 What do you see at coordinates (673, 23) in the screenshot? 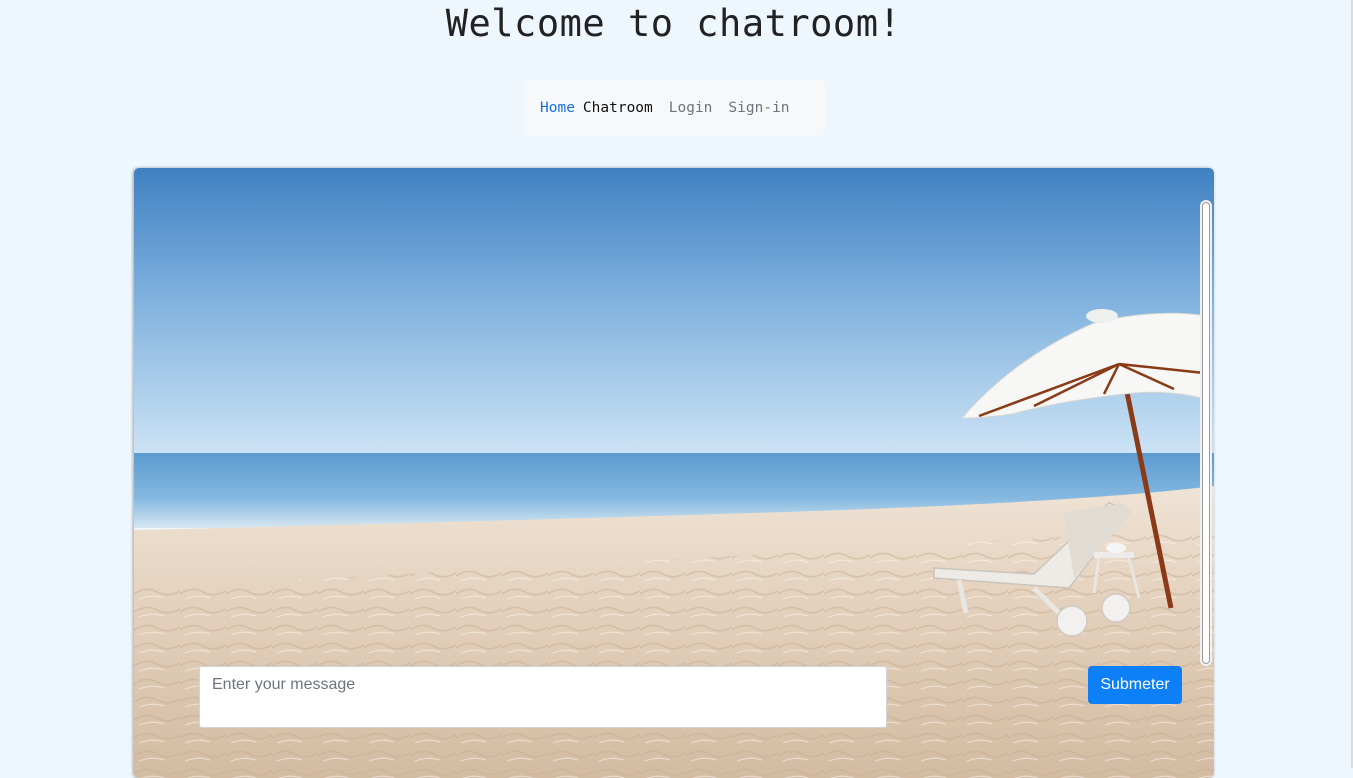
I see `page-title: Welcome to chatroom!` at bounding box center [673, 23].